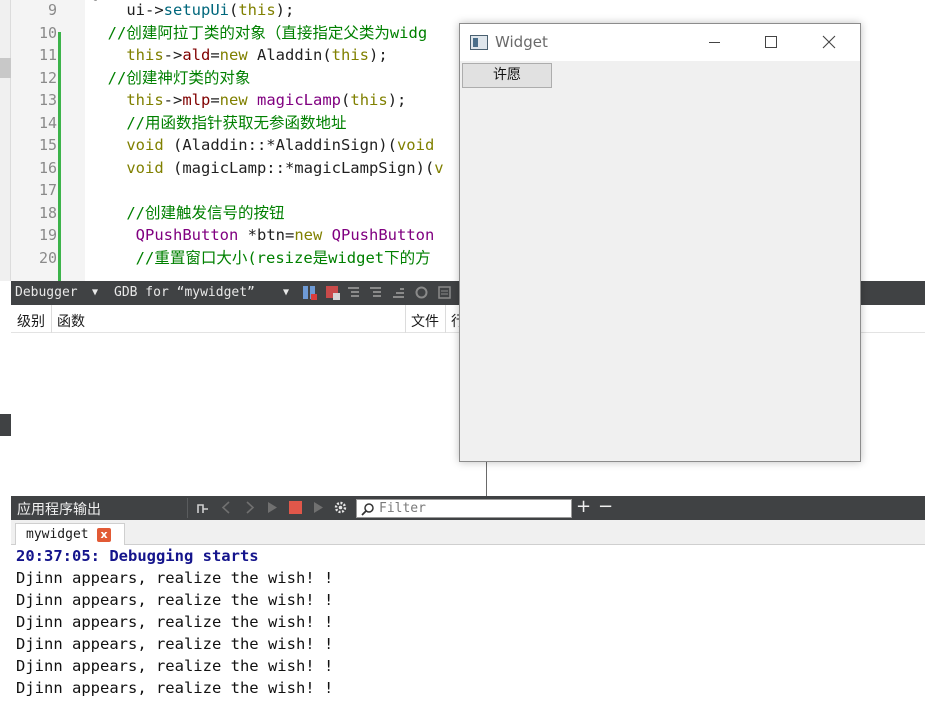  What do you see at coordinates (771, 42) in the screenshot?
I see `maximize-icon` at bounding box center [771, 42].